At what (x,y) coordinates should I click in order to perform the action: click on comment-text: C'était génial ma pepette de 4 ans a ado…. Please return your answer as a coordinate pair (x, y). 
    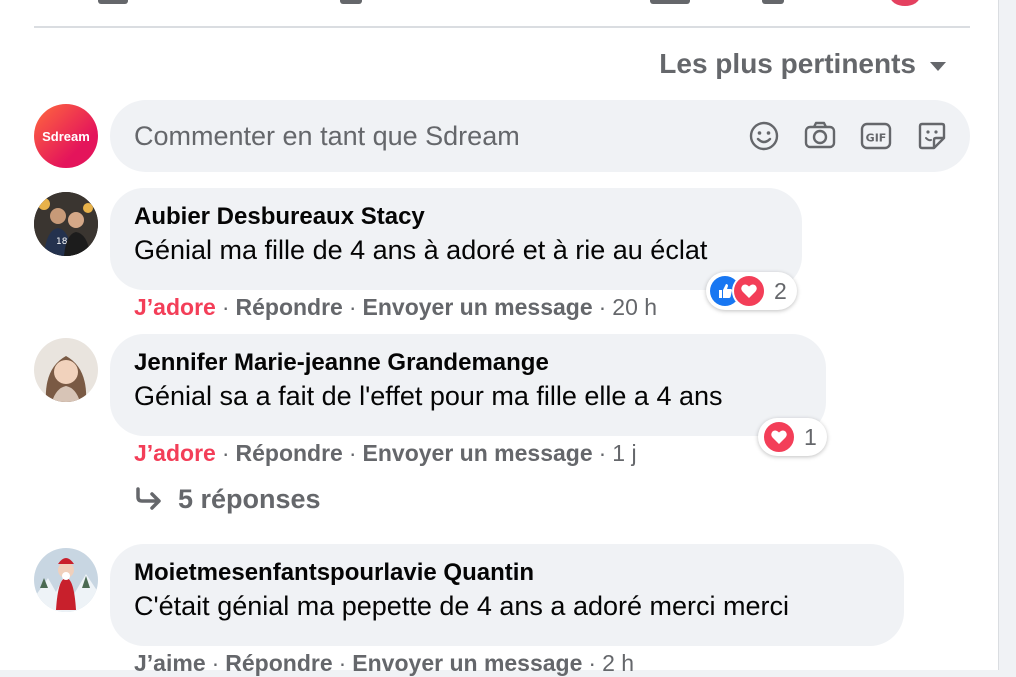
    Looking at the image, I should click on (462, 606).